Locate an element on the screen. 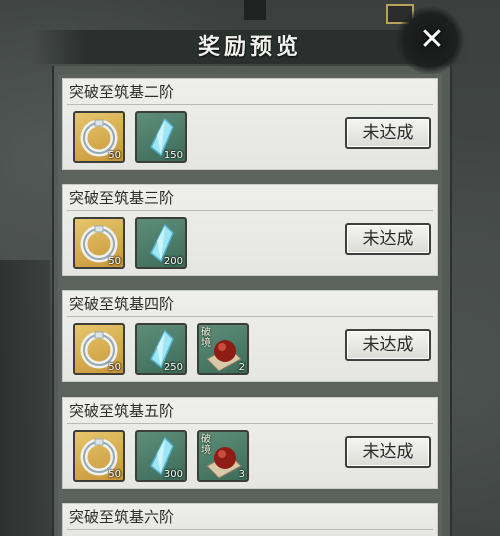 The height and width of the screenshot is (536, 500). reward-card-title: 突破至筑基四阶 is located at coordinates (122, 304).